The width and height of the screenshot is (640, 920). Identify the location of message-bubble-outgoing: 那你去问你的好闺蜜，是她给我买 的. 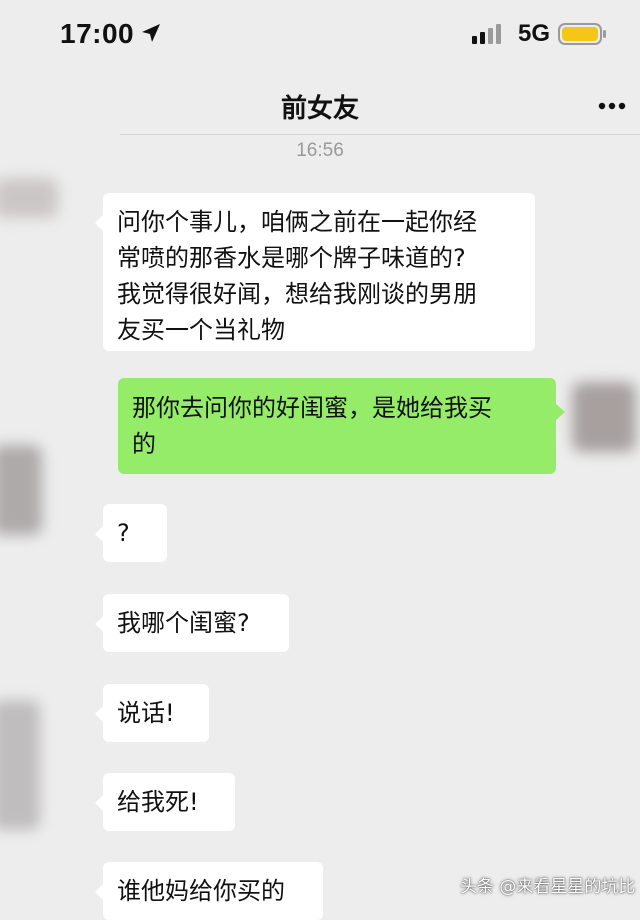
(341, 426).